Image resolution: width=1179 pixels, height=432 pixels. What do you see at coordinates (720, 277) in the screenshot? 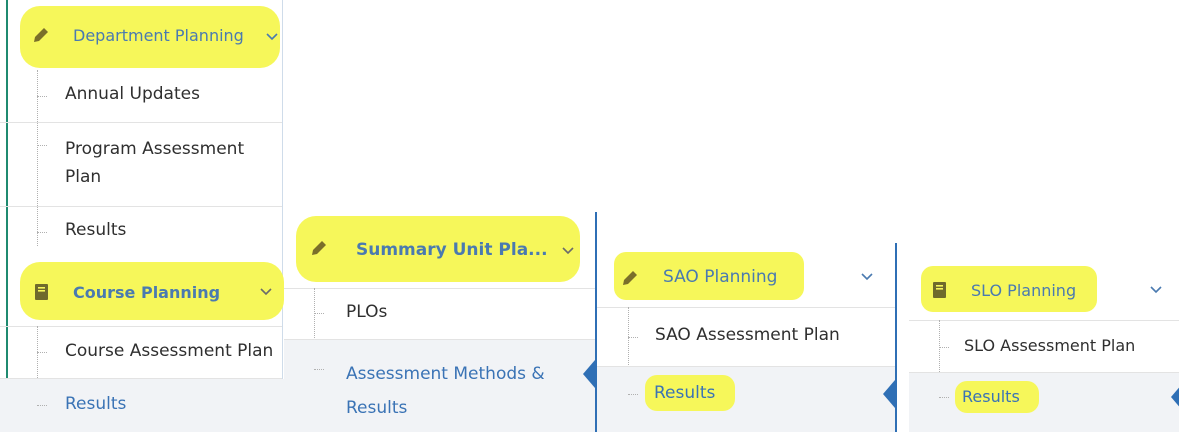
I see `sao-planning-label: SAO Planning` at bounding box center [720, 277].